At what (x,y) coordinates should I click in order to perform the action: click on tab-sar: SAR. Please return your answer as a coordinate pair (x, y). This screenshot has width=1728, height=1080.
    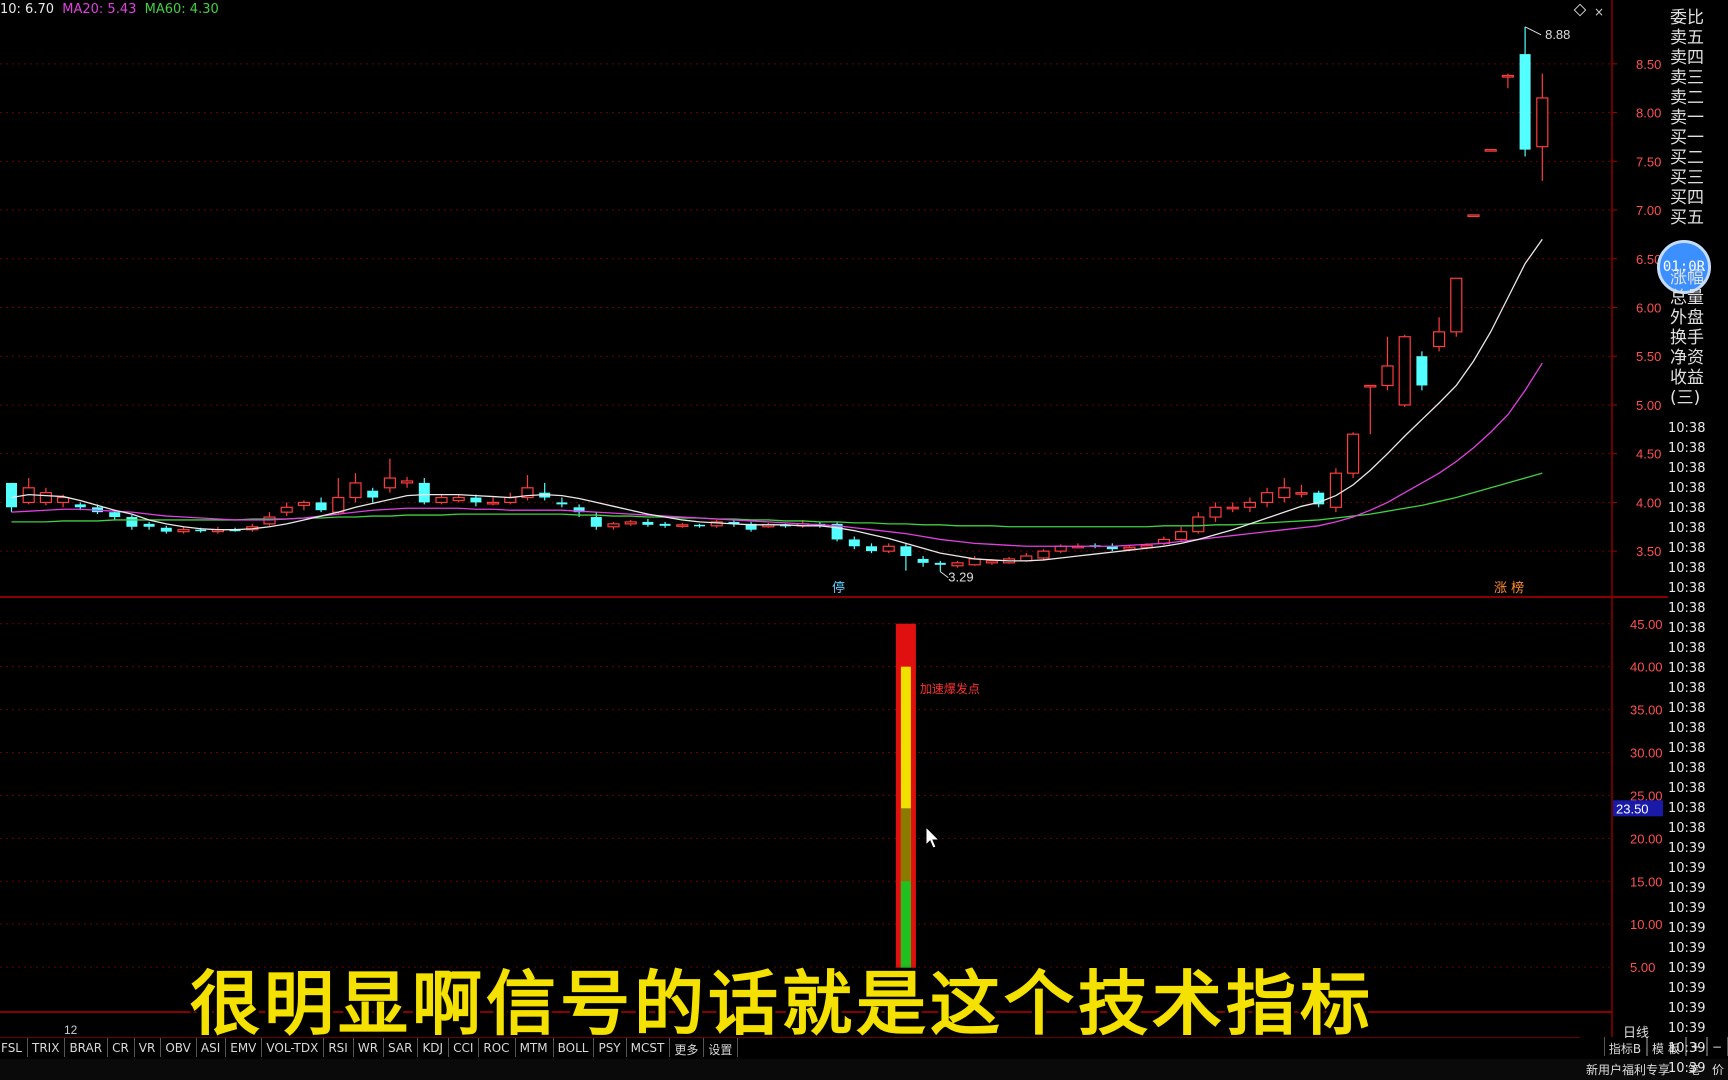
    Looking at the image, I should click on (401, 1047).